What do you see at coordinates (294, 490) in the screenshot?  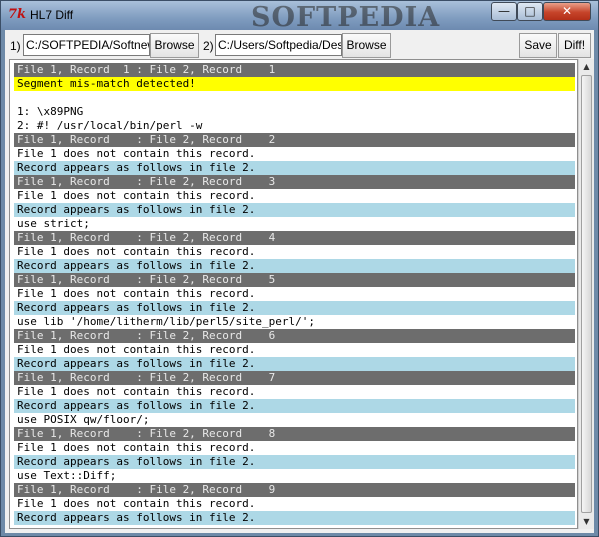 I see `record-header-line: File 1, Record : File 2, Record 9` at bounding box center [294, 490].